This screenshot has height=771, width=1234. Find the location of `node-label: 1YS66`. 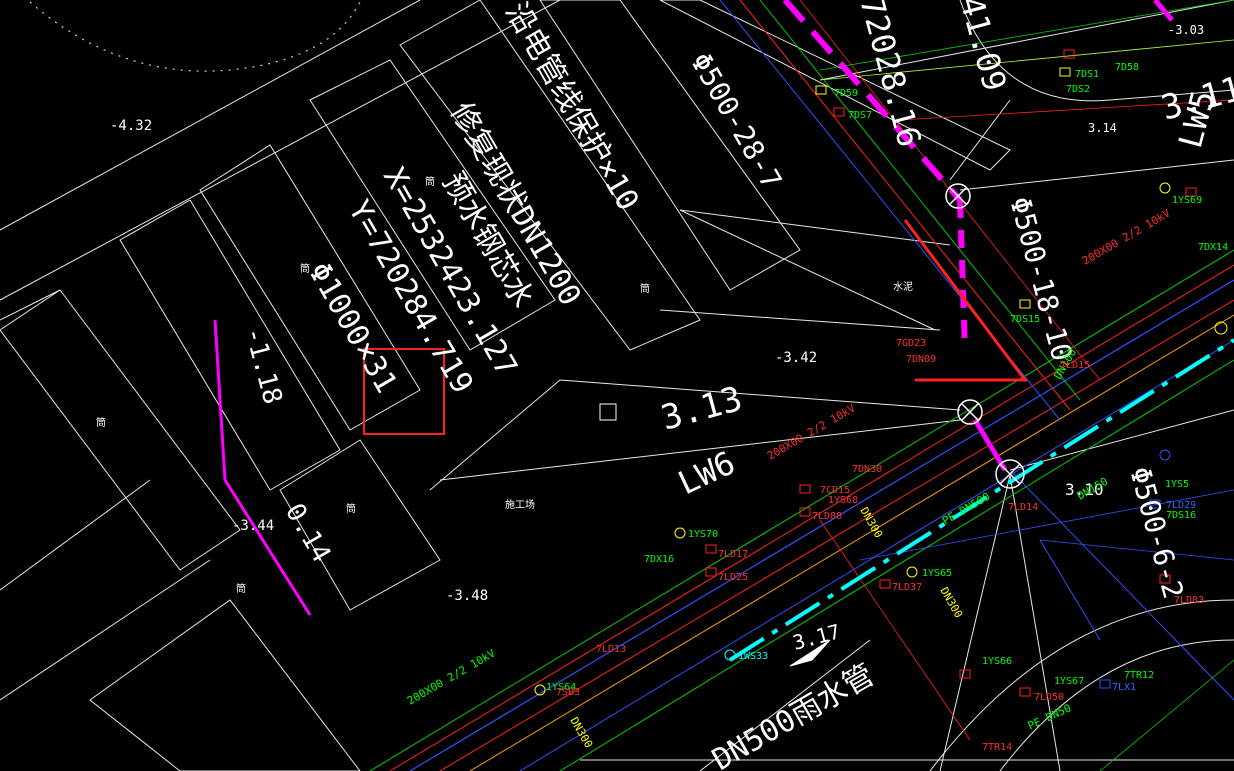

node-label: 1YS66 is located at coordinates (997, 661).